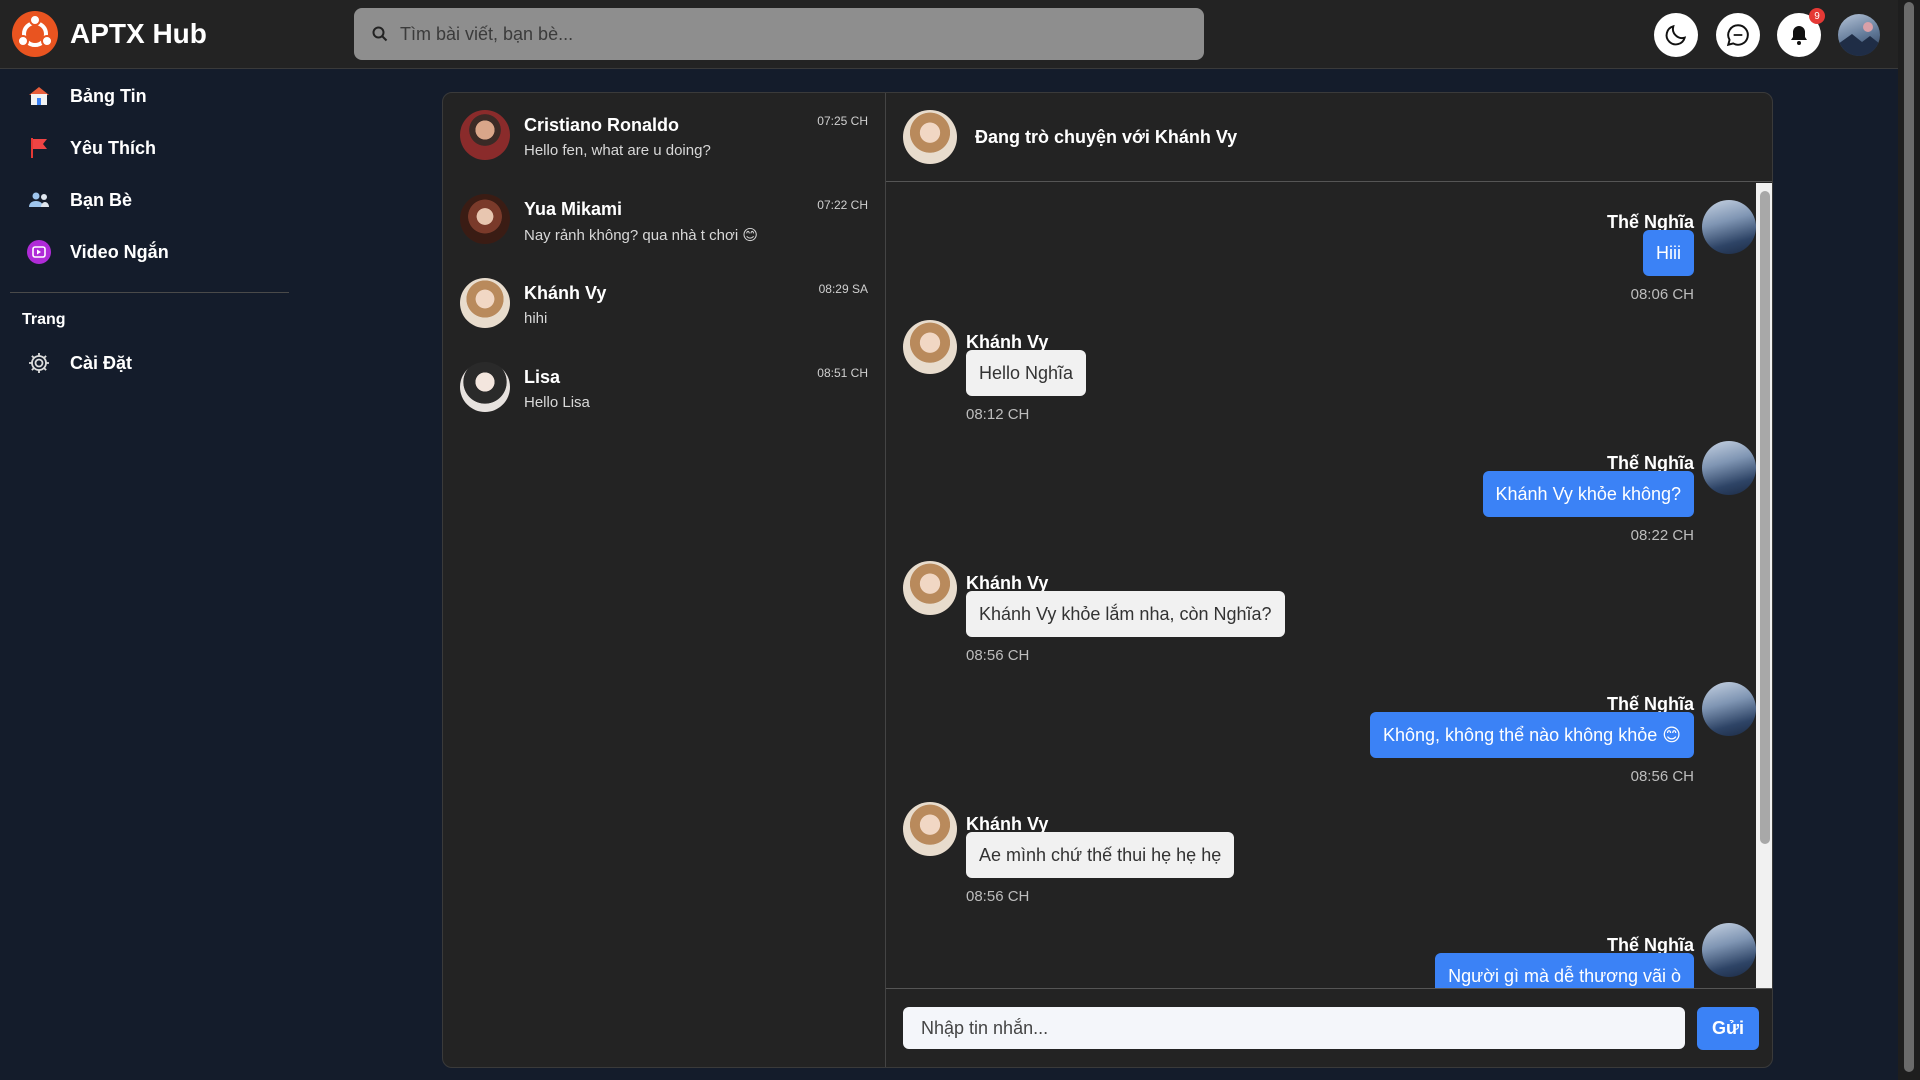 The width and height of the screenshot is (1920, 1080). I want to click on message-bubble: Khánh Vy khỏe không?, so click(1588, 494).